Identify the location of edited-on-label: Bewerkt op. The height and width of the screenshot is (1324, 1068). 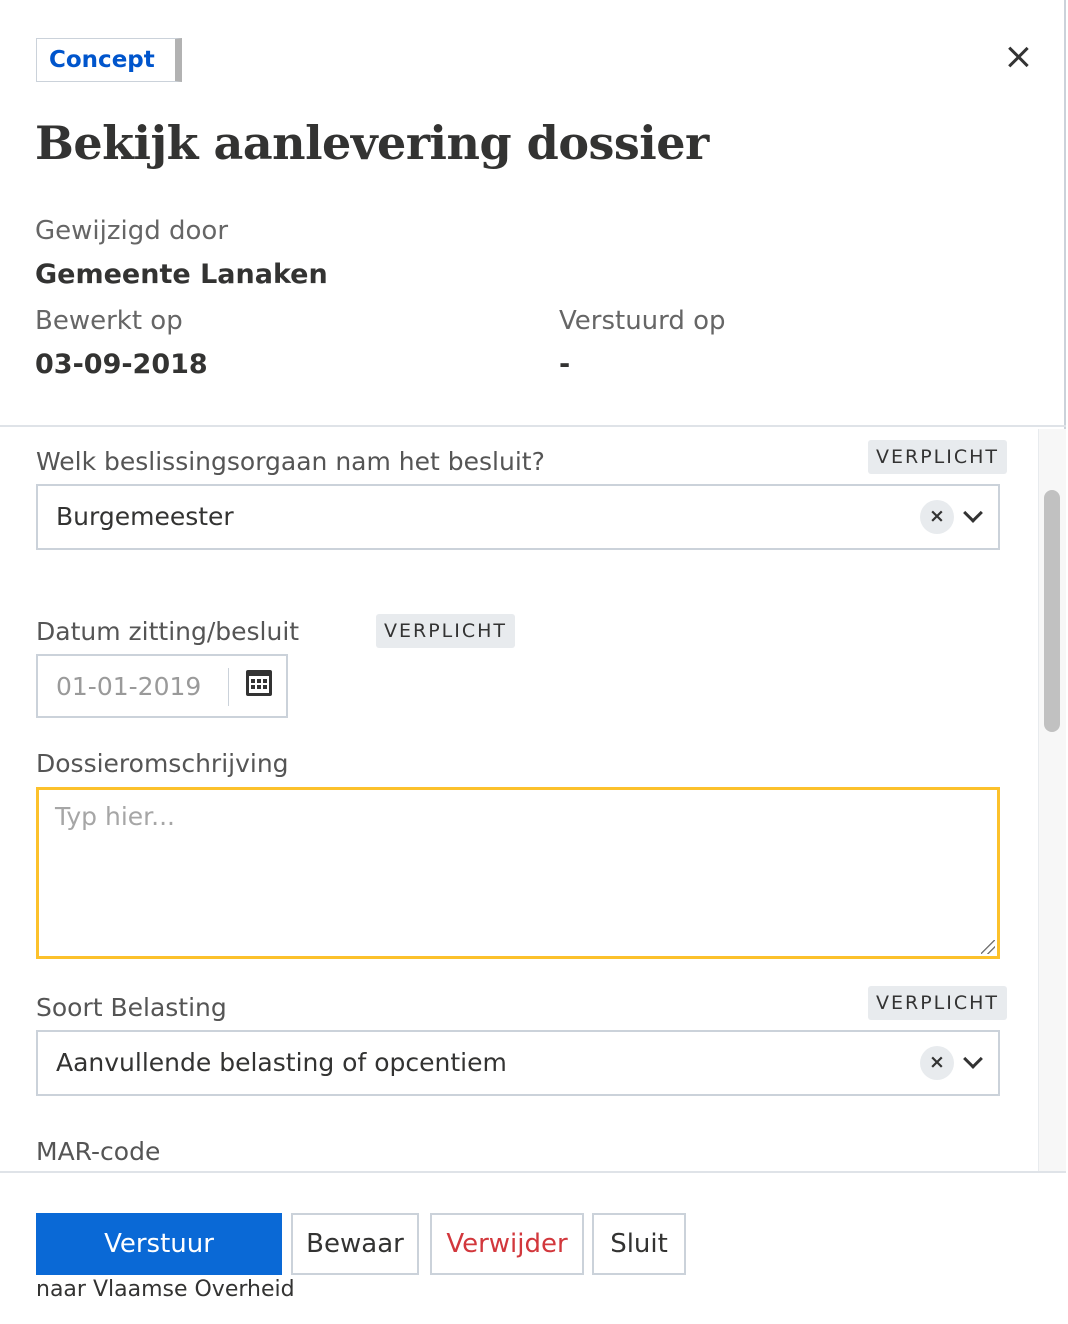
(109, 321).